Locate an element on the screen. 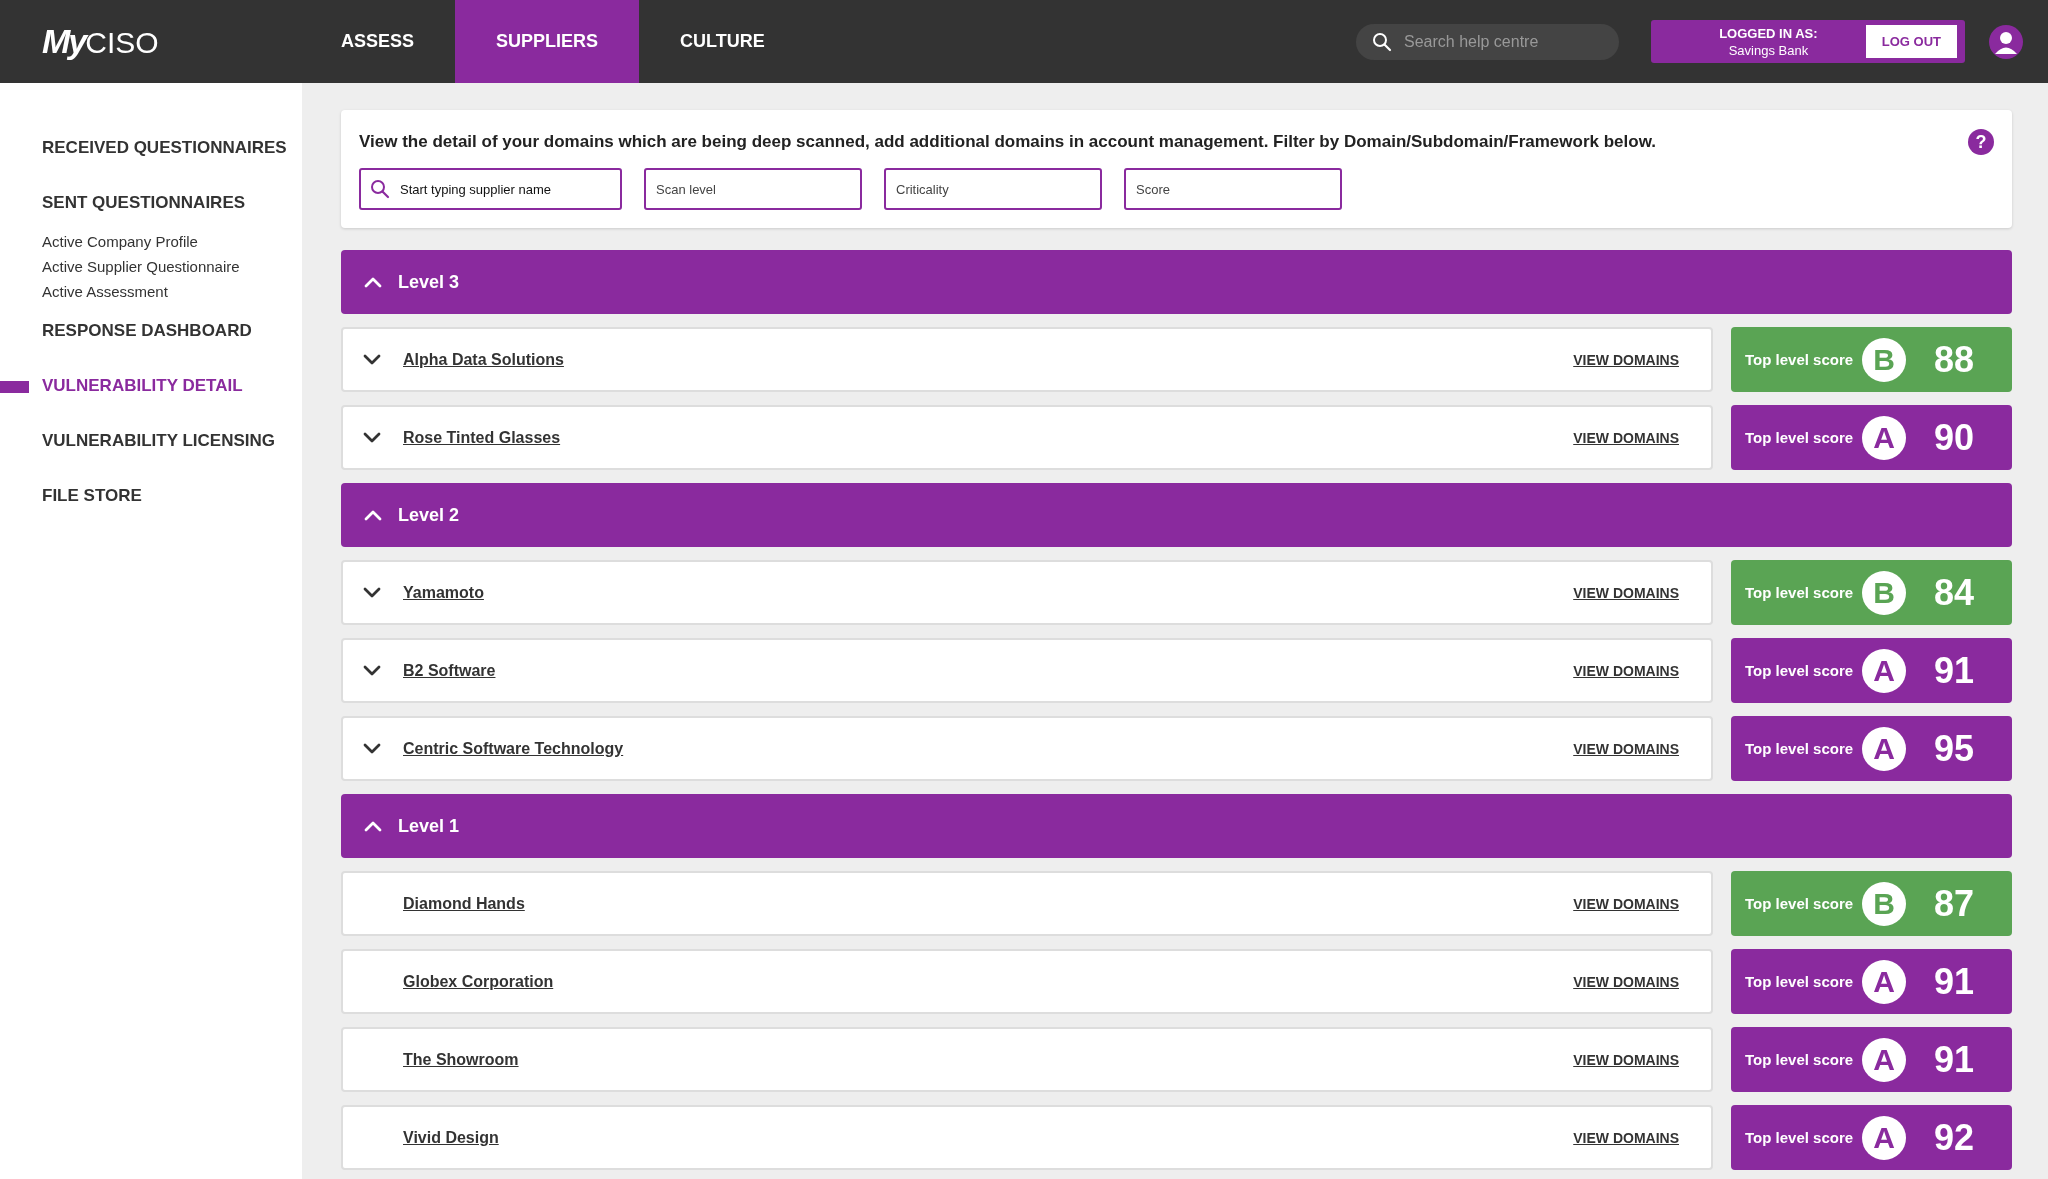  sidebar-item: Active Supplier Questionnaire is located at coordinates (151, 266).